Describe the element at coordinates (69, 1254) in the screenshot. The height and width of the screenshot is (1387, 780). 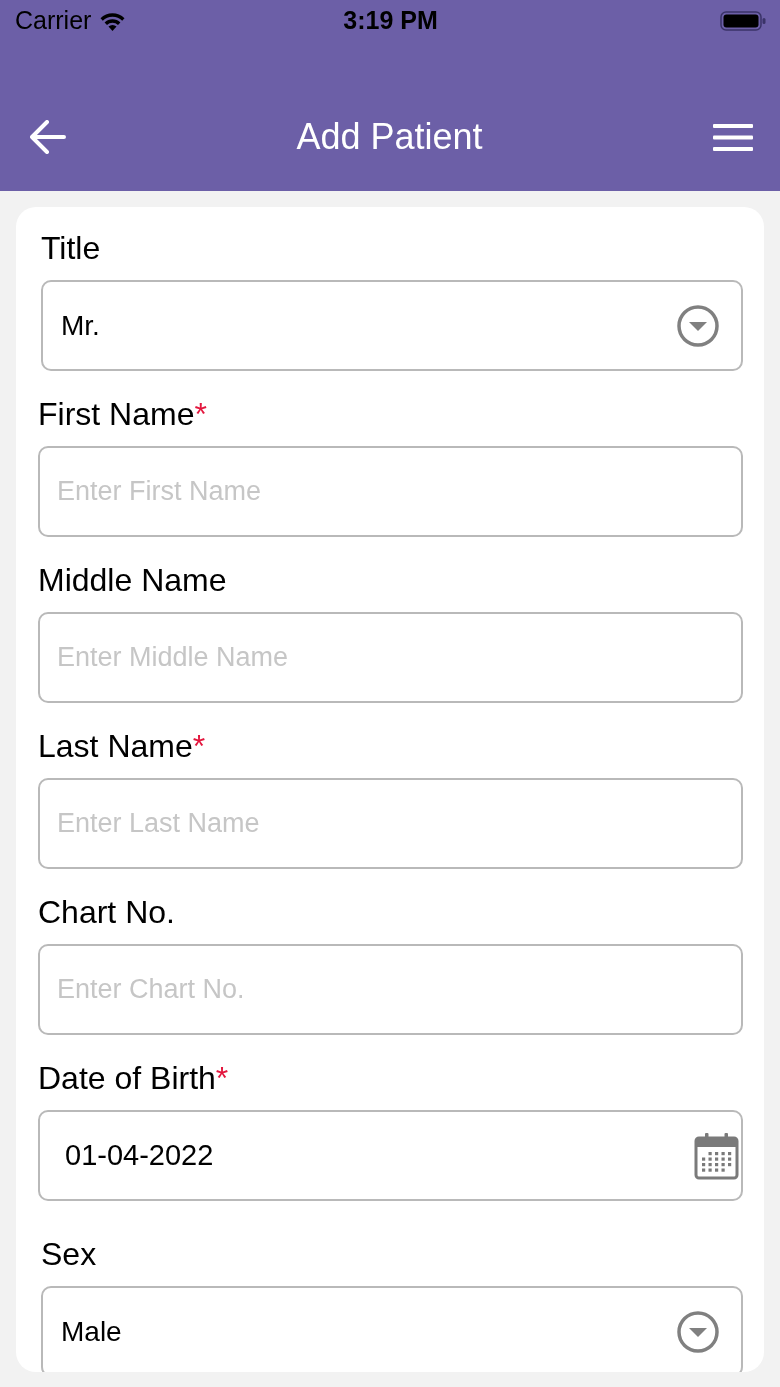
I see `field-label: Sex` at that location.